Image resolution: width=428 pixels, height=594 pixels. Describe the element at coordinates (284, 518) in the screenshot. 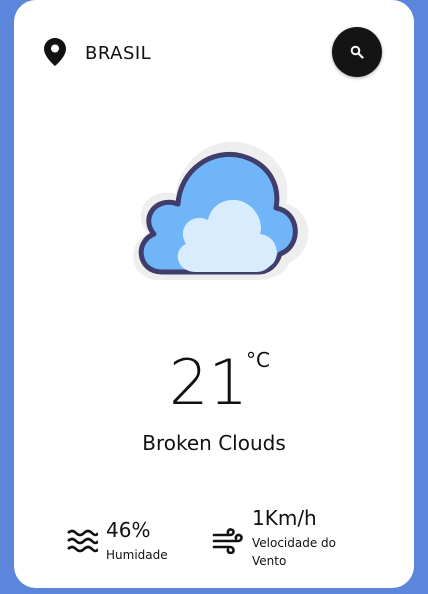

I see `wind-value: 1Km/h` at that location.